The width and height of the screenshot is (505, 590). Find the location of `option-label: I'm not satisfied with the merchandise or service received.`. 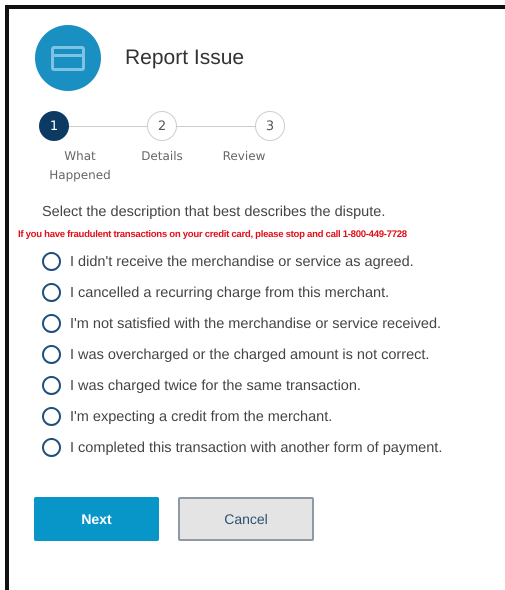

option-label: I'm not satisfied with the merchandise or service received. is located at coordinates (256, 324).